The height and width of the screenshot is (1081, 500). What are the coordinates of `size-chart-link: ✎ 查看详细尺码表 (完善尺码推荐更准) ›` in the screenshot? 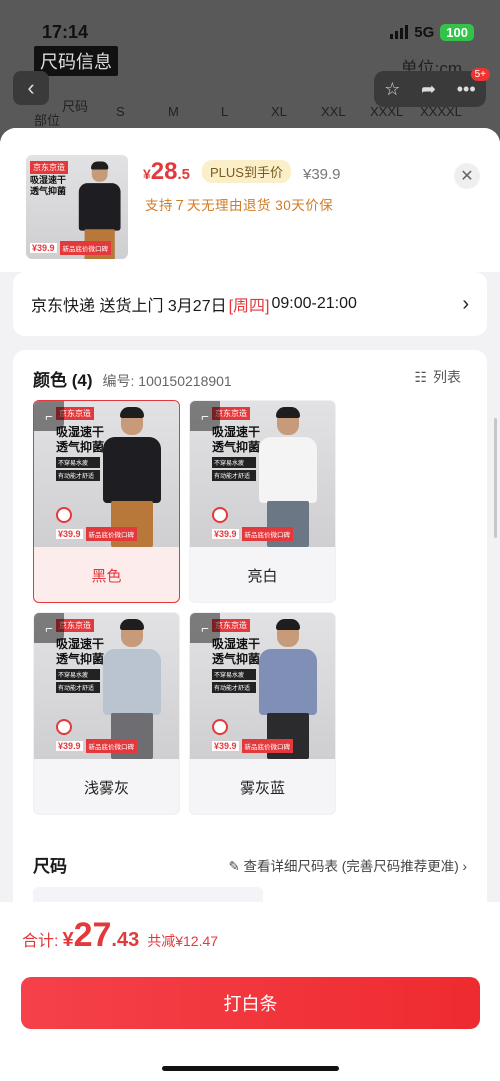 It's located at (347, 865).